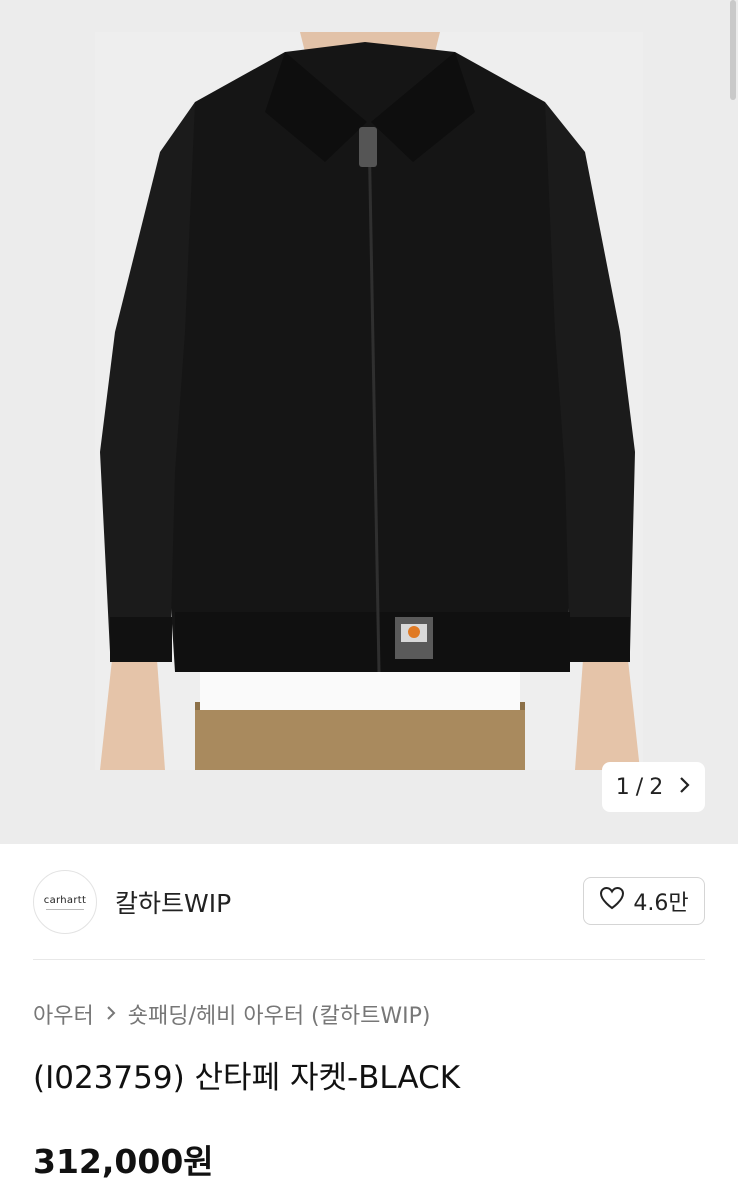 The width and height of the screenshot is (738, 1200). What do you see at coordinates (622, 787) in the screenshot?
I see `image-counter-current: 1` at bounding box center [622, 787].